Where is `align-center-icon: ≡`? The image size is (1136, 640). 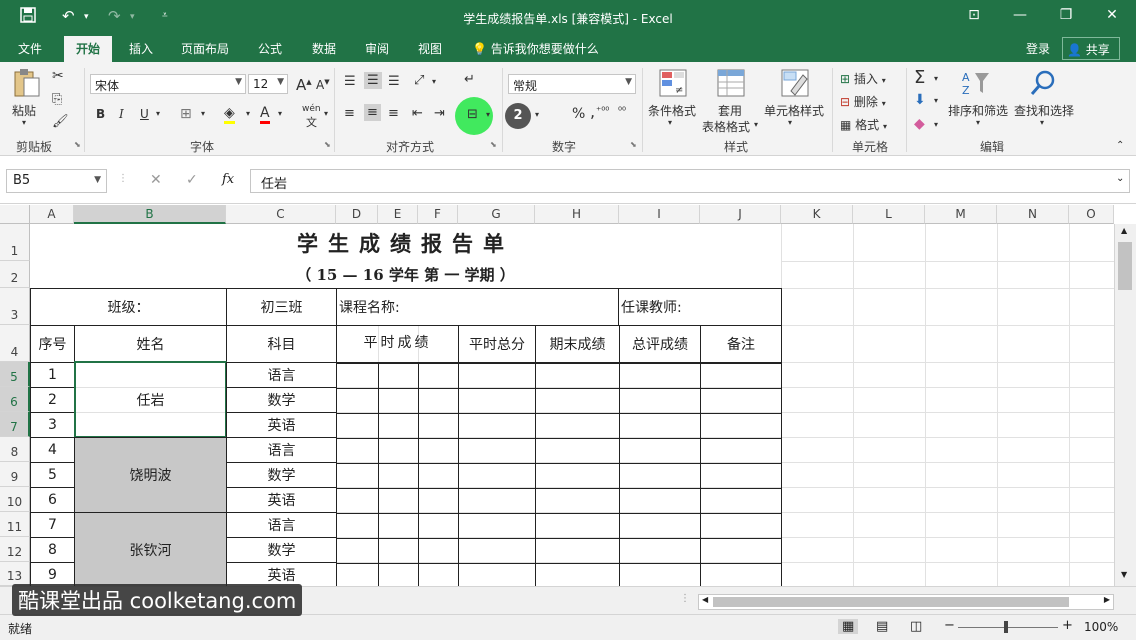 align-center-icon: ≡ is located at coordinates (372, 112).